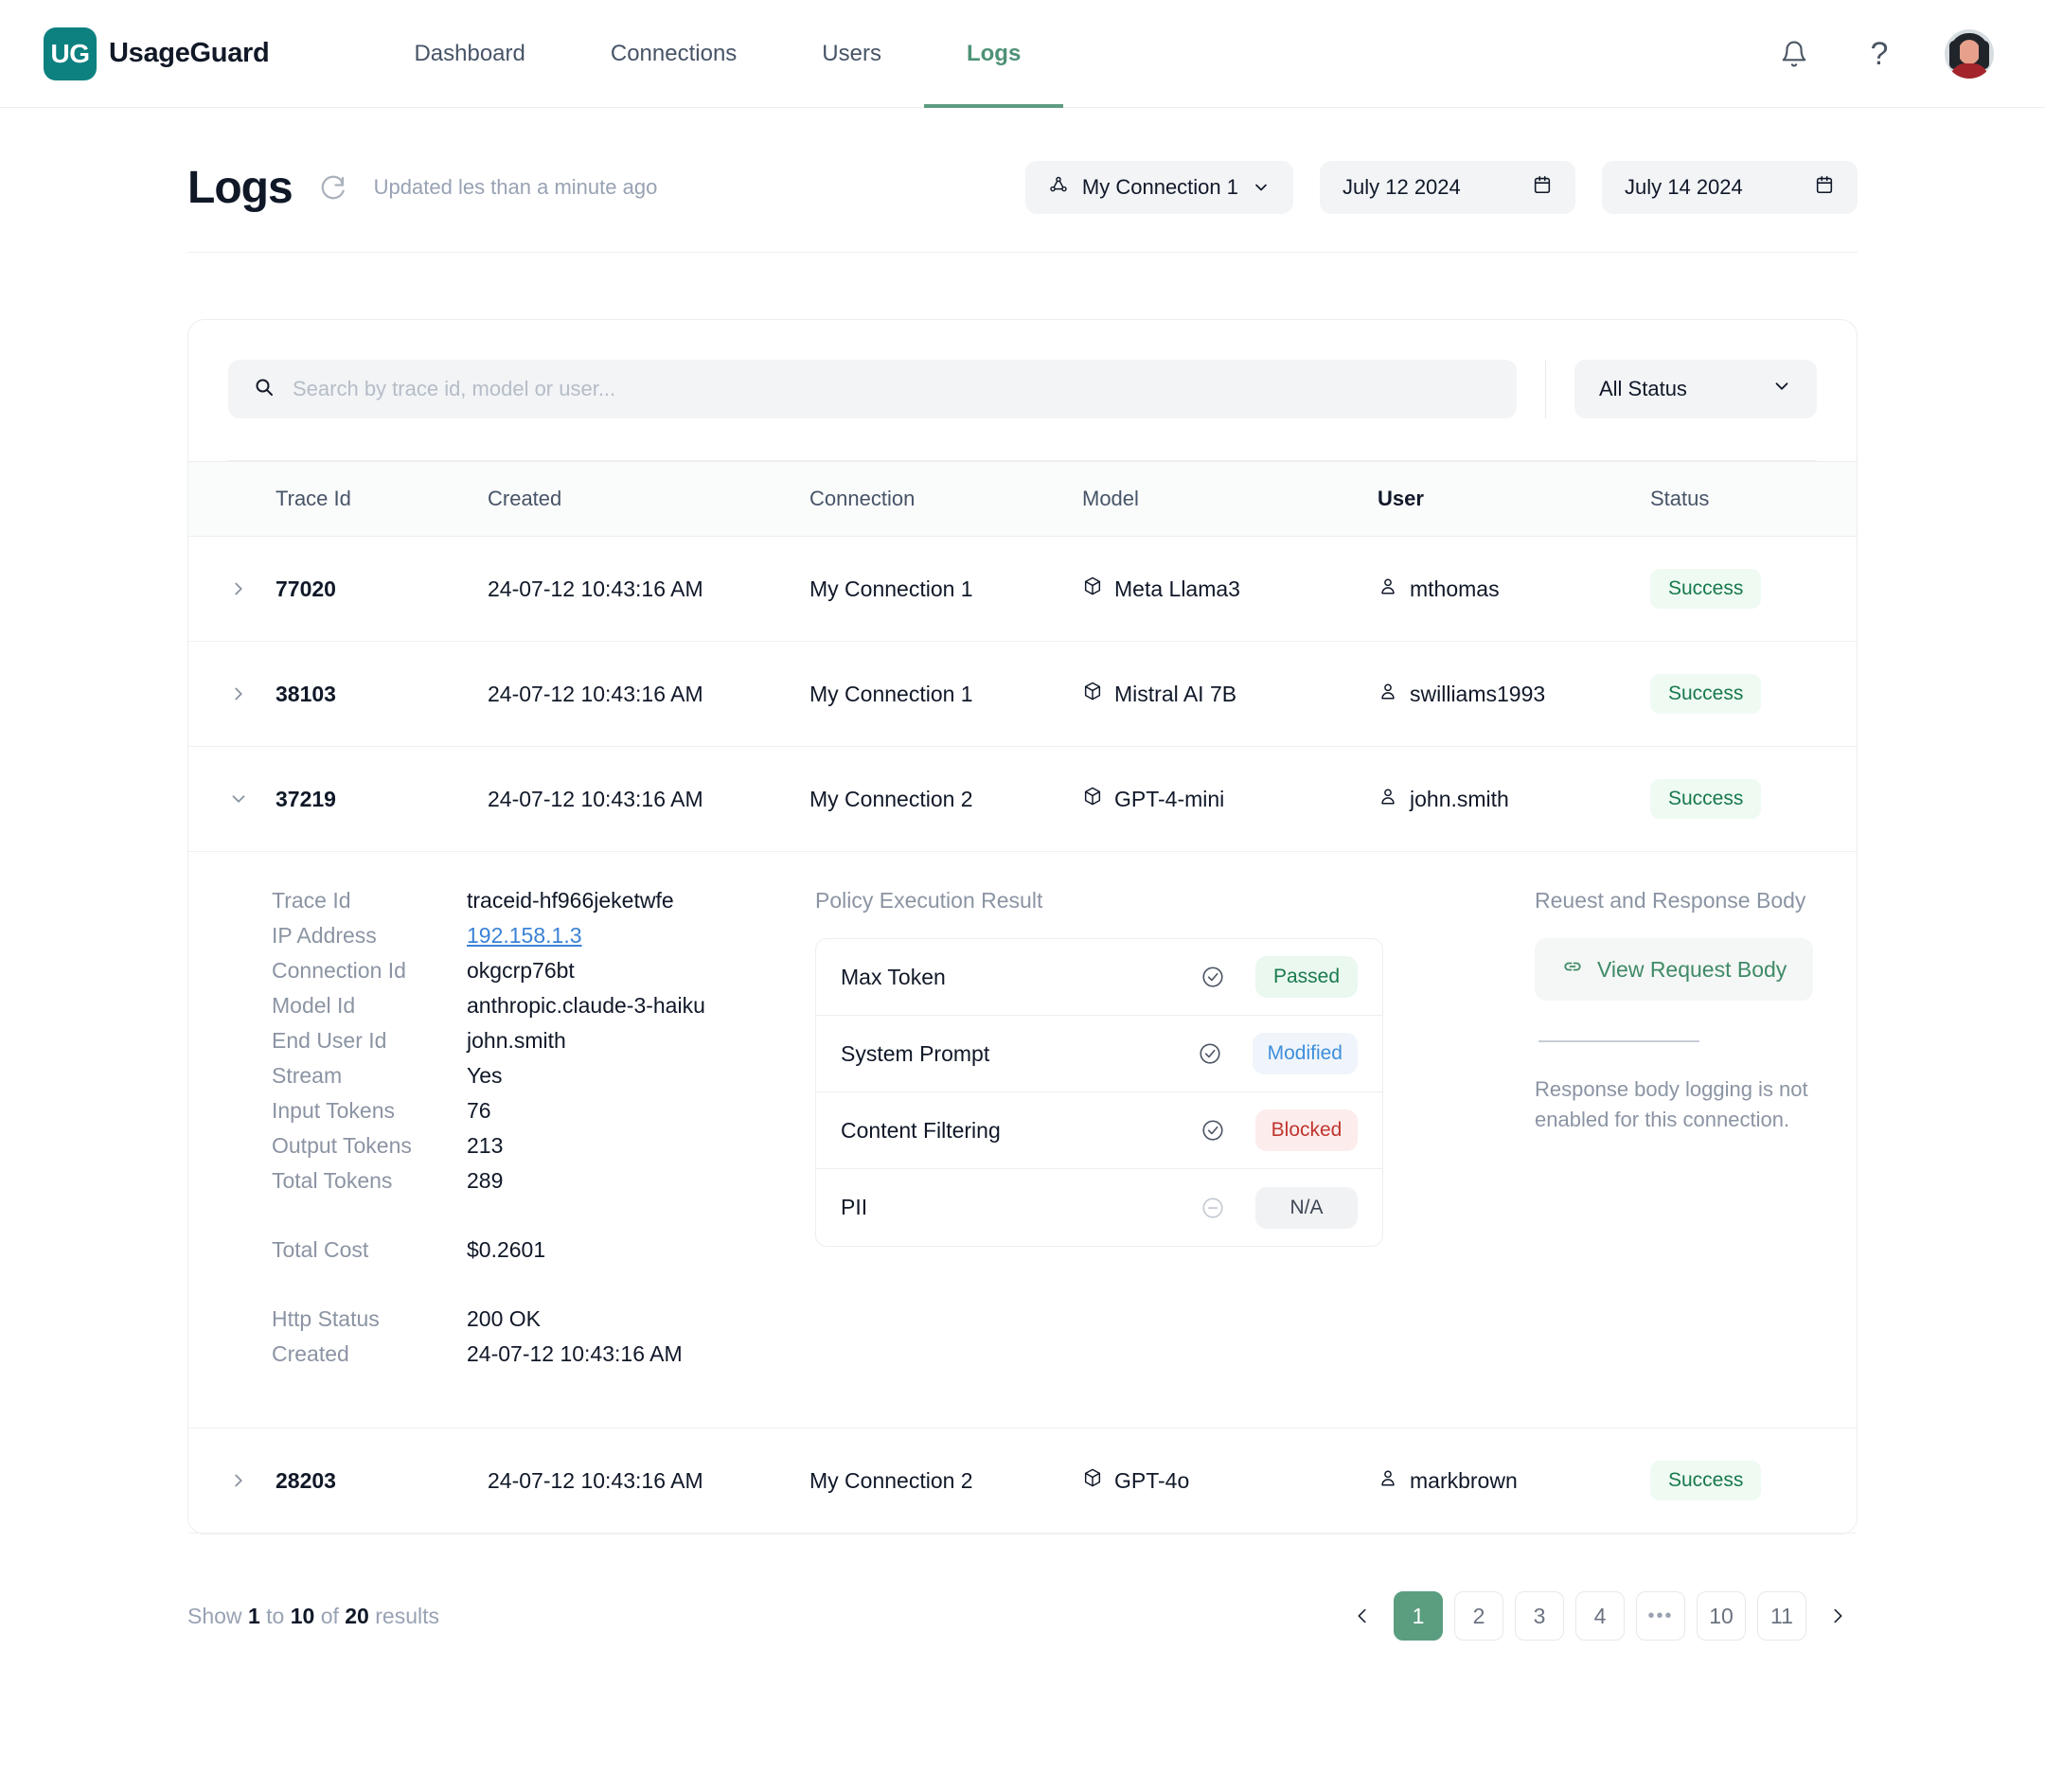 This screenshot has width=2045, height=1792. What do you see at coordinates (1230, 499) in the screenshot?
I see `column-model: Model` at bounding box center [1230, 499].